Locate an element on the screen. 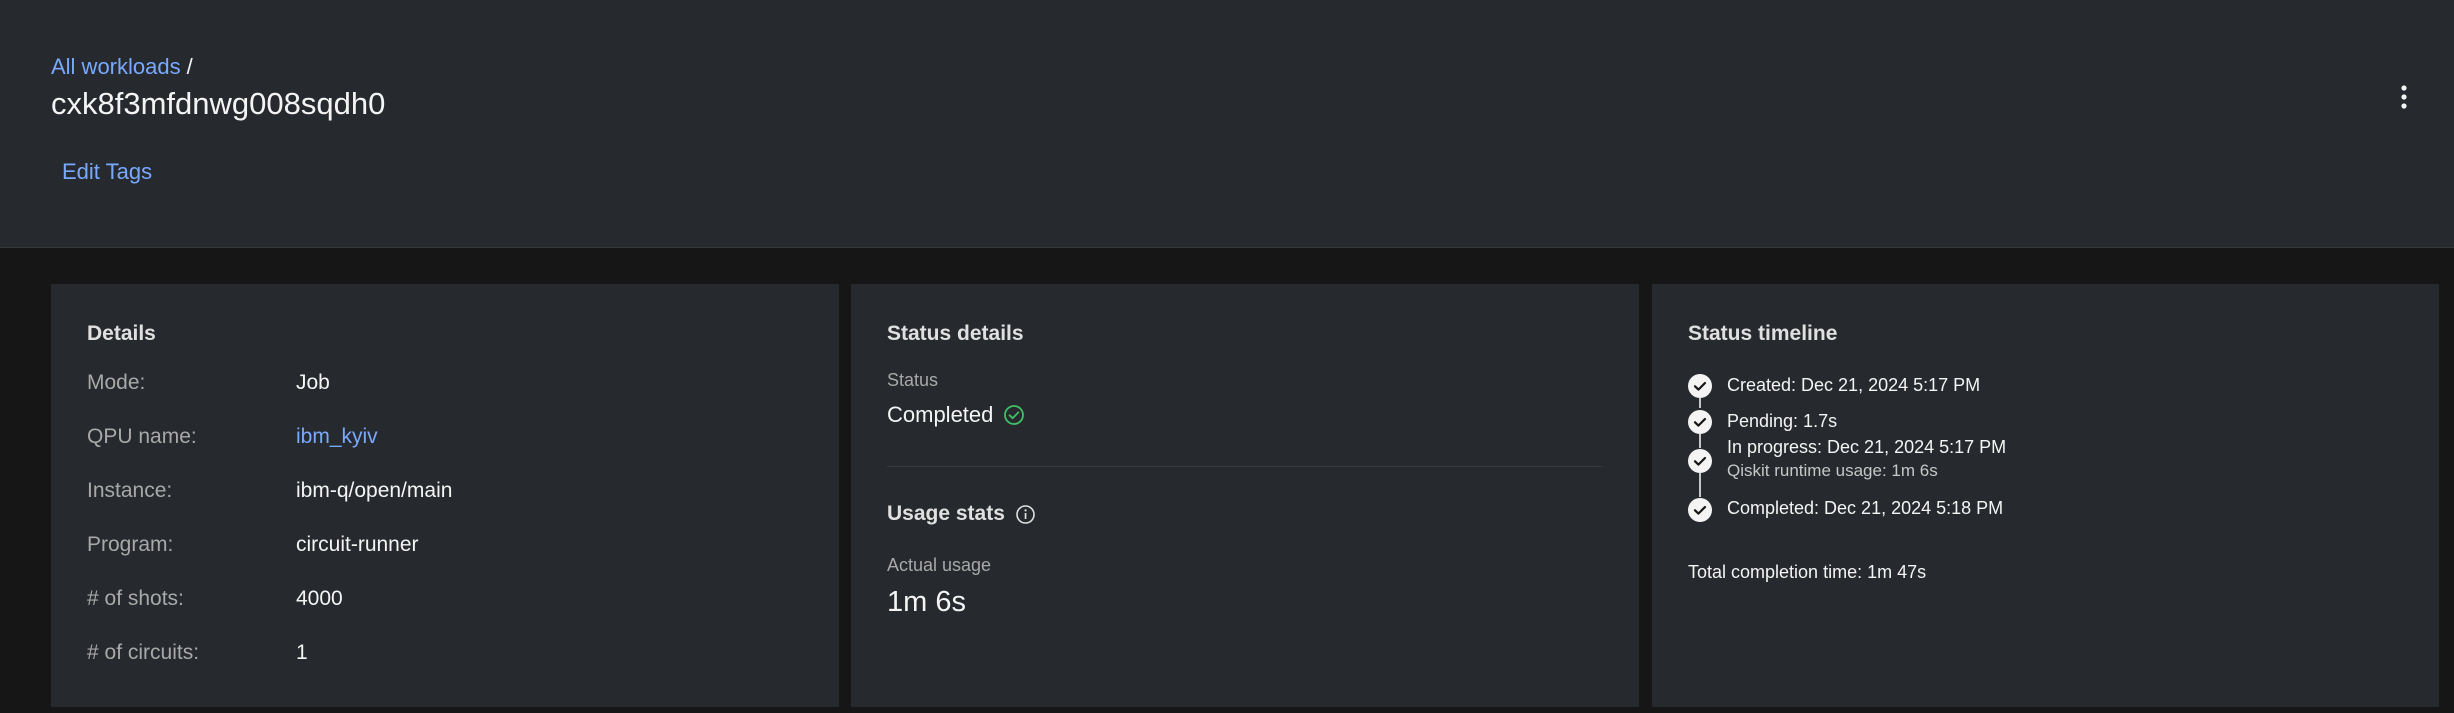 The image size is (2454, 713). program-value: circuit-runner is located at coordinates (357, 544).